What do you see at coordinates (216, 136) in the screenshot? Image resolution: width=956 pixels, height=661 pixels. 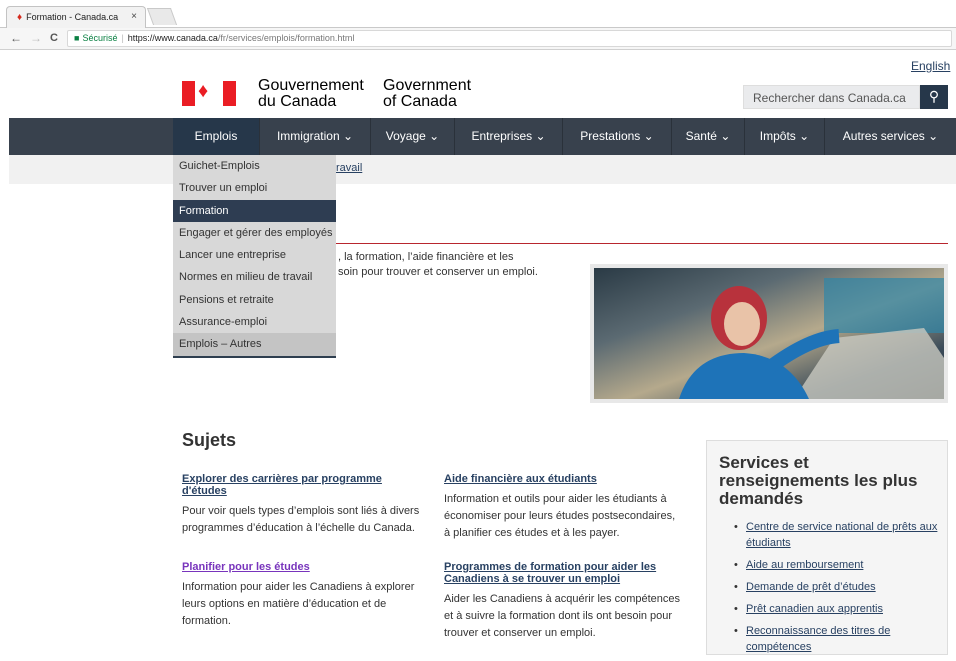 I see `menu-emplois: Emplois` at bounding box center [216, 136].